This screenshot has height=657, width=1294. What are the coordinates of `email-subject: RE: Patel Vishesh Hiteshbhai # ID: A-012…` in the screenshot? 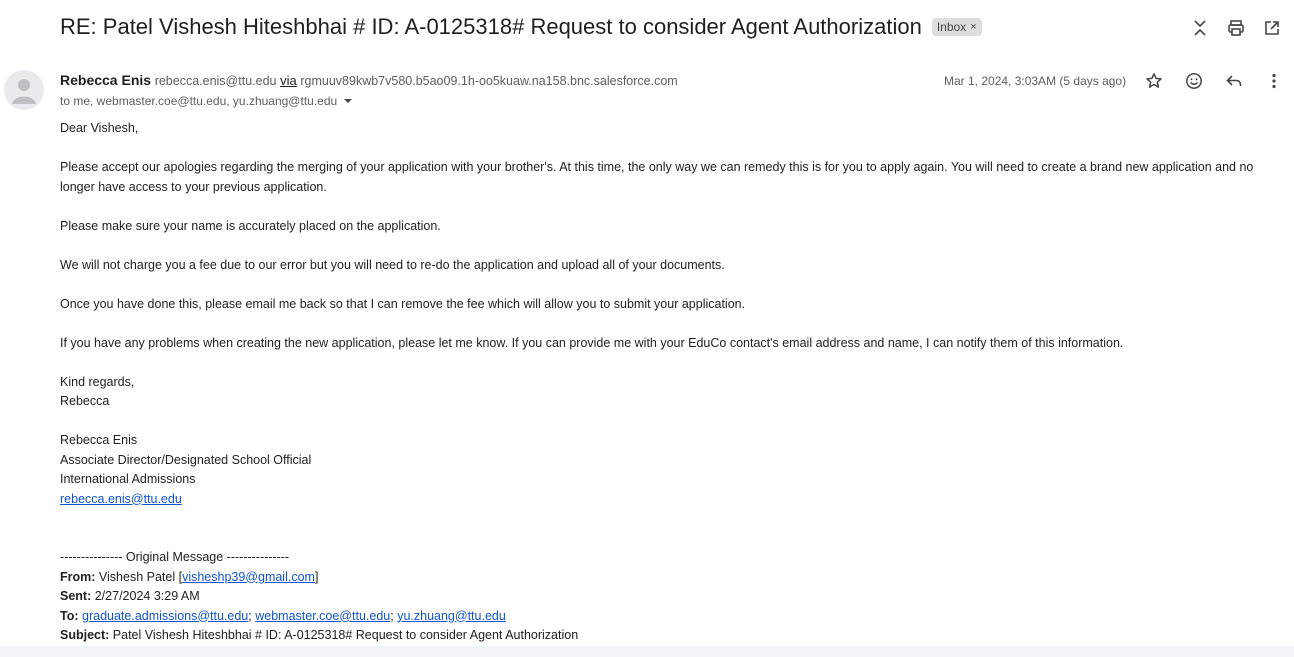 It's located at (491, 26).